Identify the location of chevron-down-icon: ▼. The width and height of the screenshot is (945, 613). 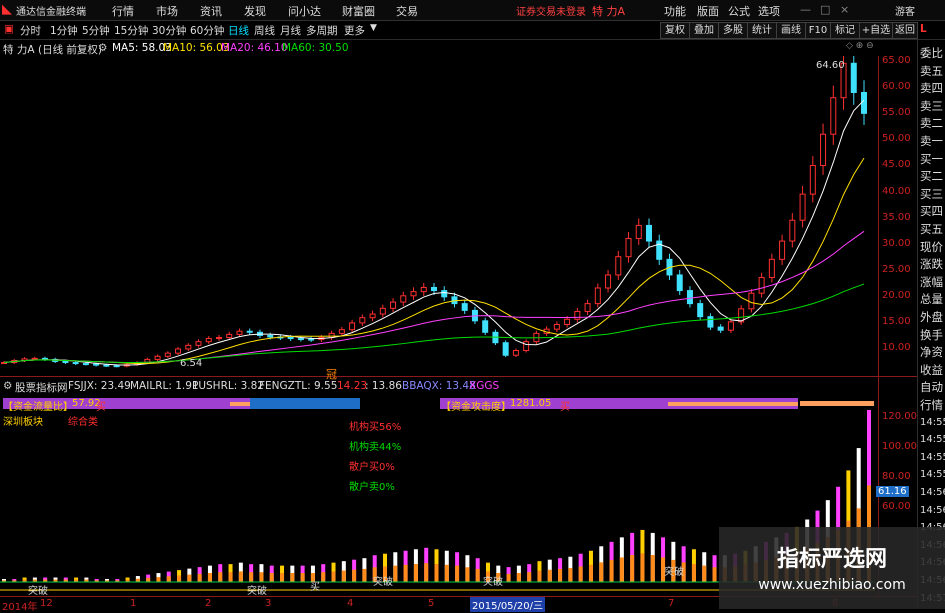
(373, 28).